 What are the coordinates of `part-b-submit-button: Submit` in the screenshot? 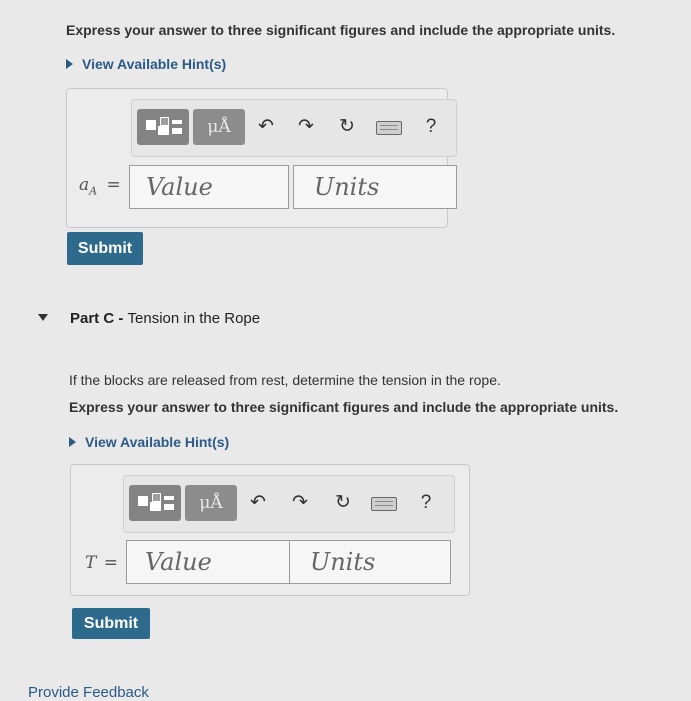 It's located at (105, 248).